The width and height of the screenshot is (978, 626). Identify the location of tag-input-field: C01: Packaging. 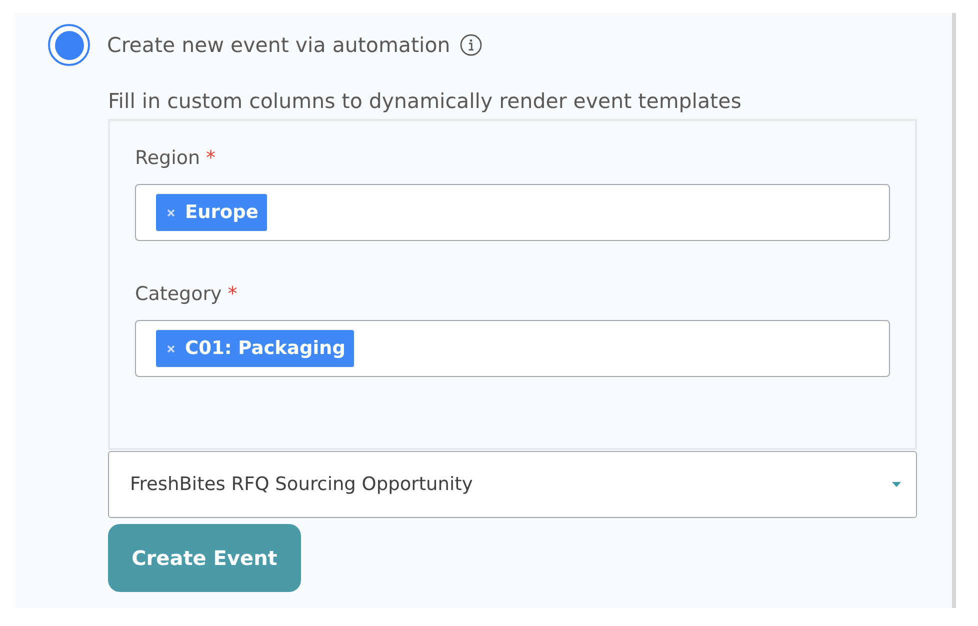
(512, 348).